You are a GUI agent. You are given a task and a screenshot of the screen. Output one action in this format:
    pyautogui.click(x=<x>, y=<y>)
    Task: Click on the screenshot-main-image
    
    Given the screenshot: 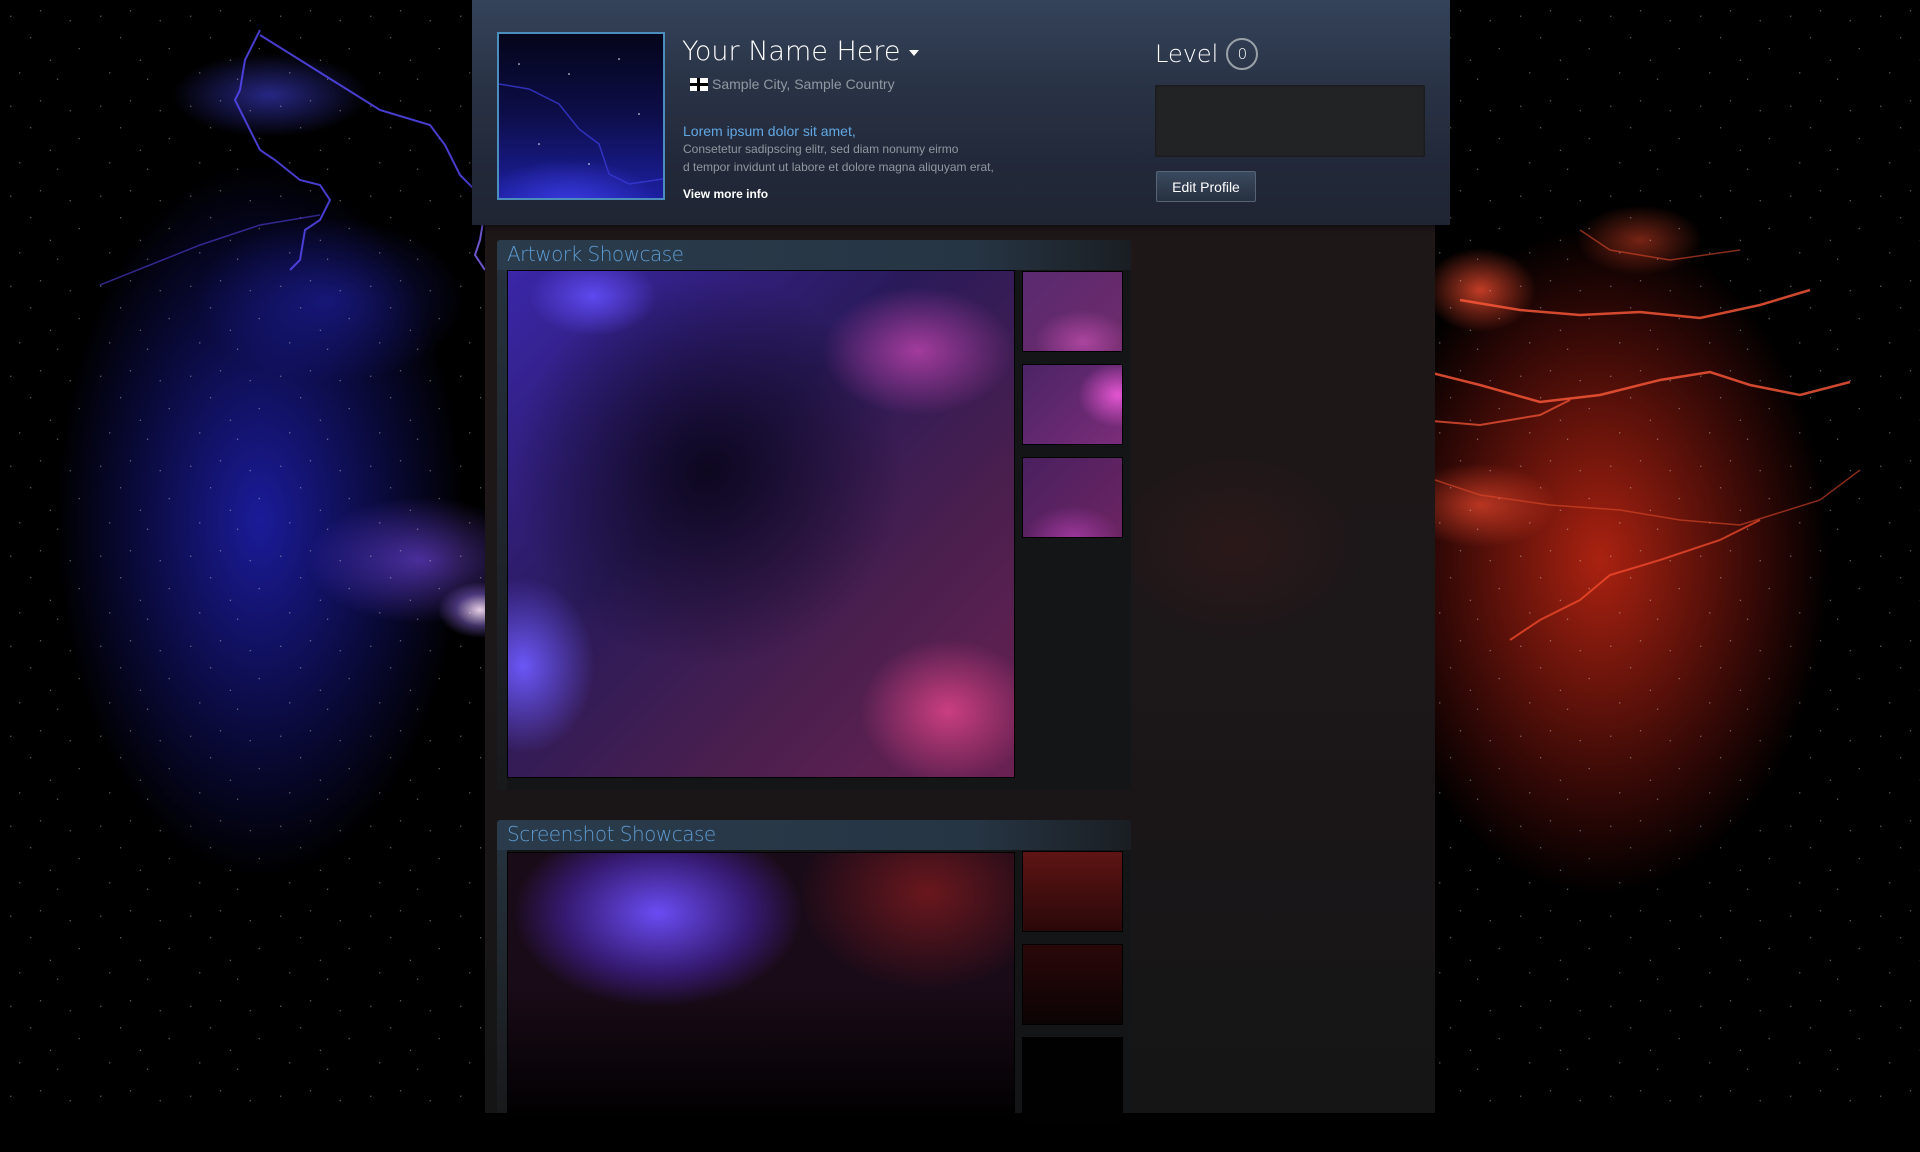 What is the action you would take?
    pyautogui.click(x=761, y=1002)
    